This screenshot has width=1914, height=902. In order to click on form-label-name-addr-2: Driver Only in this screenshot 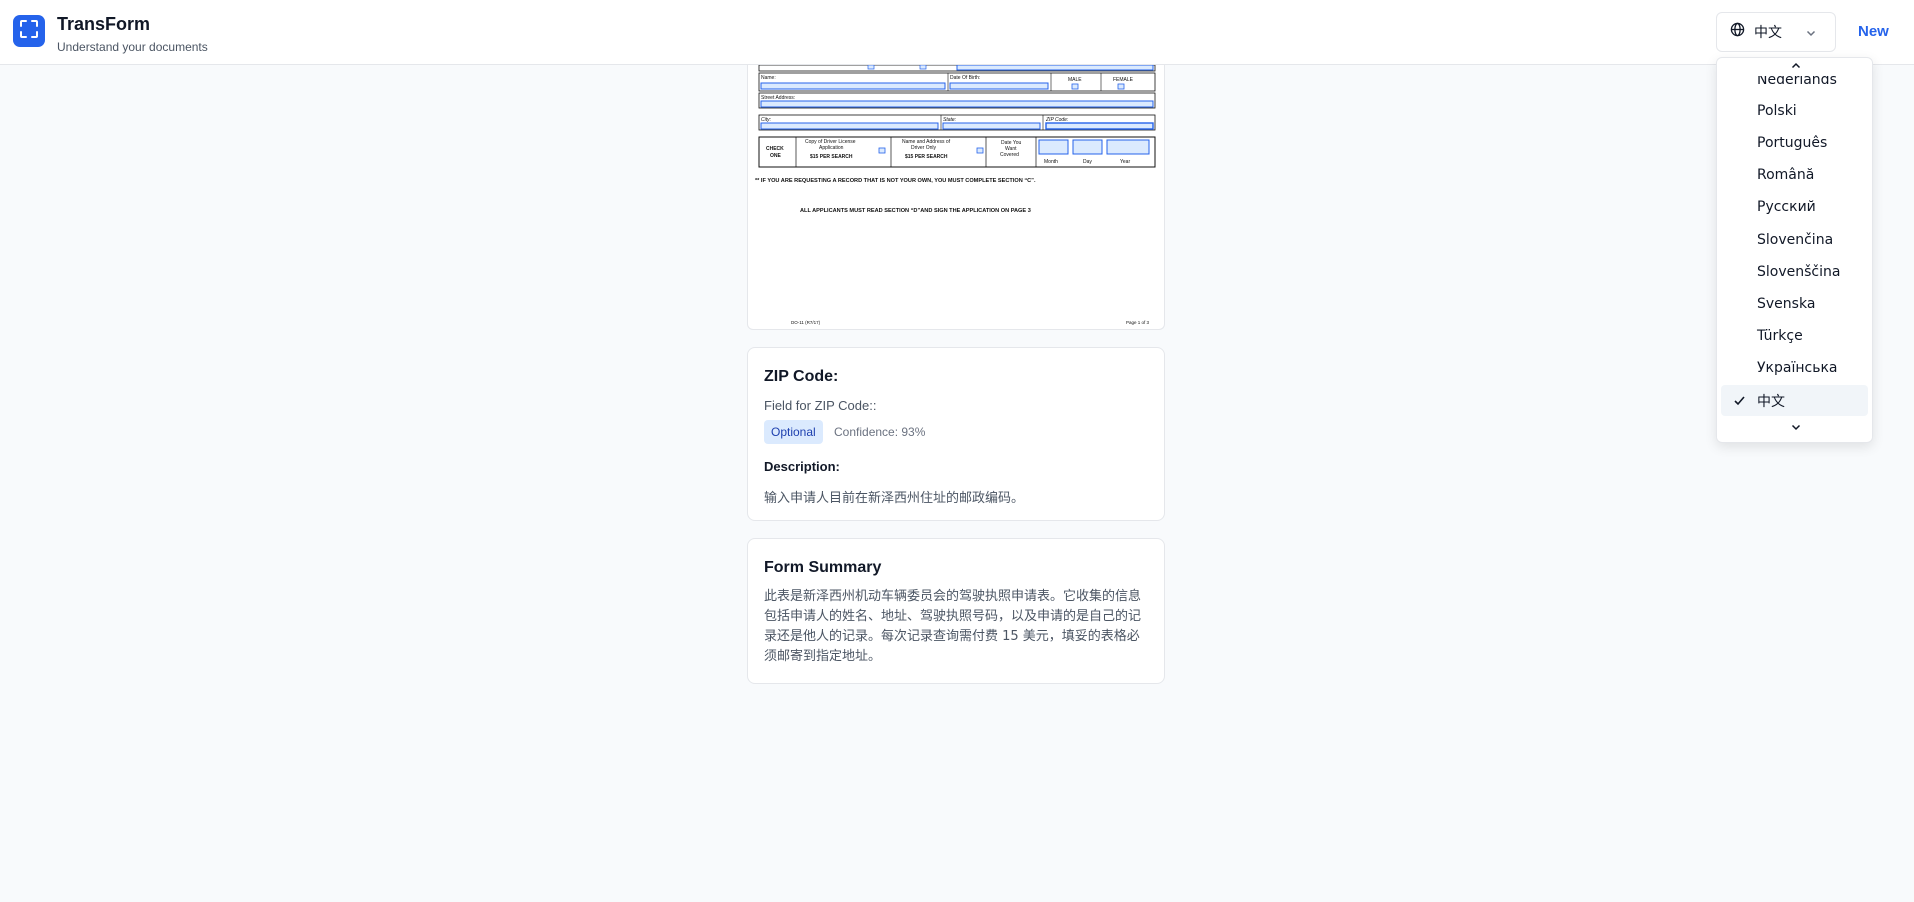, I will do `click(924, 148)`.